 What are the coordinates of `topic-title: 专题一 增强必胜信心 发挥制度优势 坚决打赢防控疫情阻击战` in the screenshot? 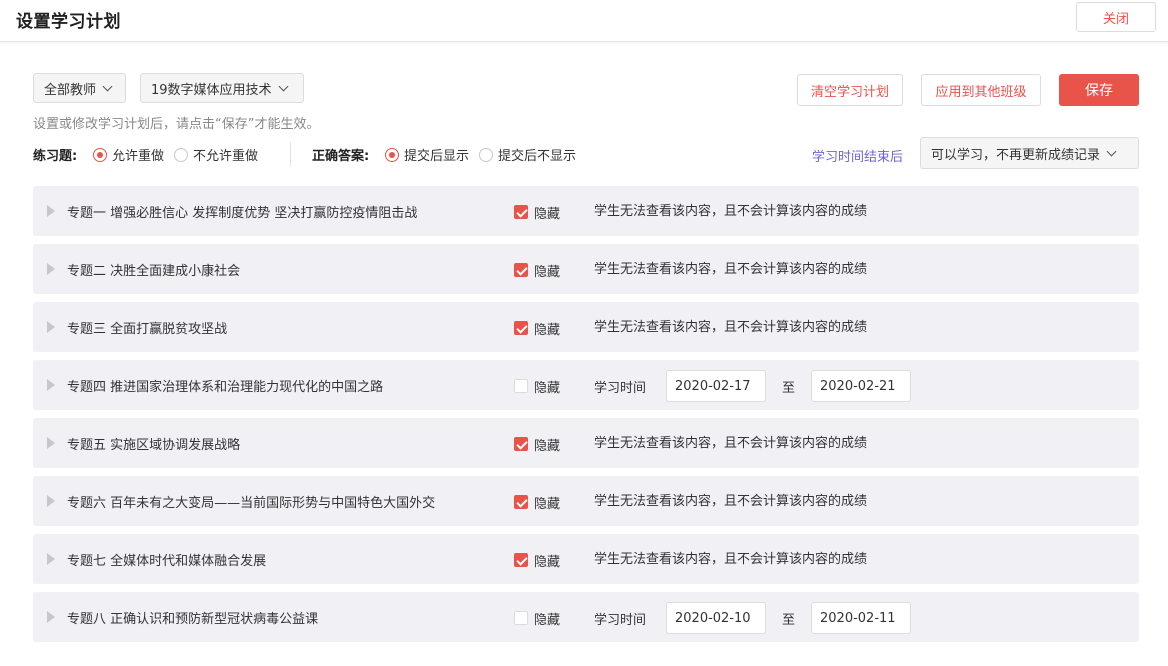 It's located at (242, 213).